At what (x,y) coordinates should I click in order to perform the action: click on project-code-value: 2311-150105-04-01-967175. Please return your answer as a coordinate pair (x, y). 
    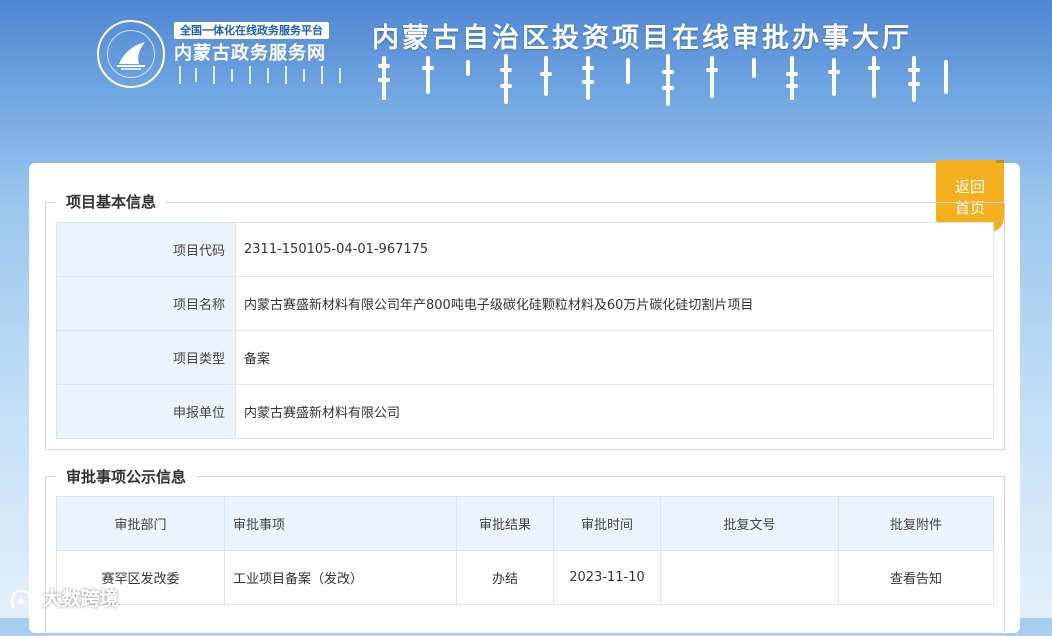
    Looking at the image, I should click on (614, 249).